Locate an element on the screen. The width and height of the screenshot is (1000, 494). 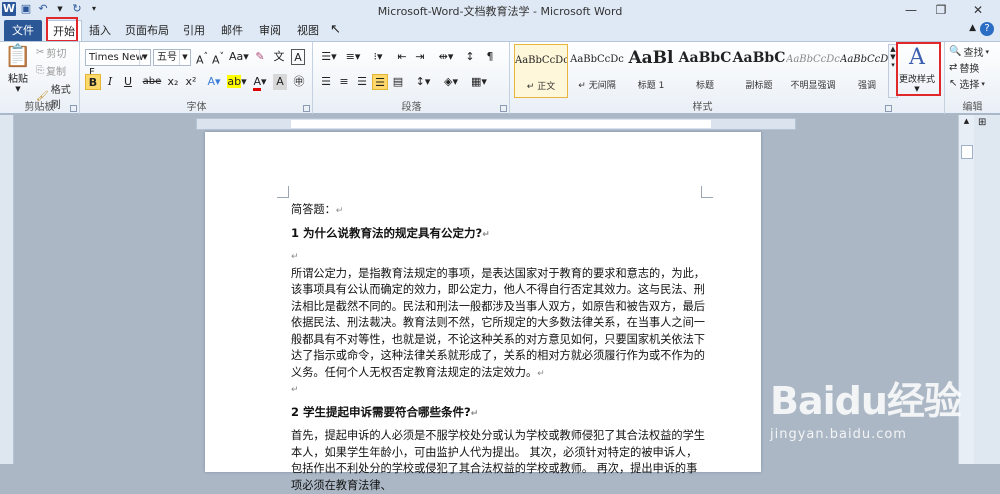
find-icon: 🔍 is located at coordinates (955, 51).